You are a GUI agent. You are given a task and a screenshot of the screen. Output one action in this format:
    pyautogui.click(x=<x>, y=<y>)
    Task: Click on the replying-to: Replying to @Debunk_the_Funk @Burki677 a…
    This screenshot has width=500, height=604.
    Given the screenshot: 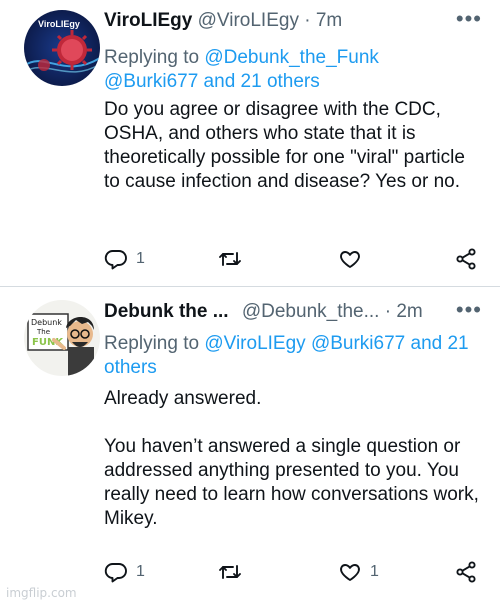 What is the action you would take?
    pyautogui.click(x=289, y=70)
    